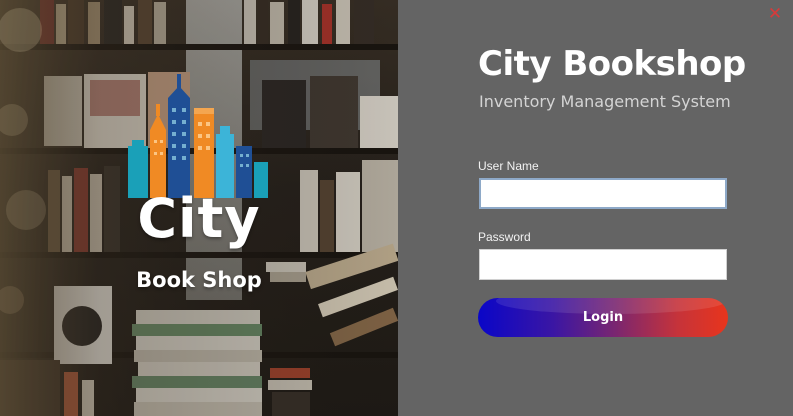  Describe the element at coordinates (504, 237) in the screenshot. I see `password-label: Password` at that location.